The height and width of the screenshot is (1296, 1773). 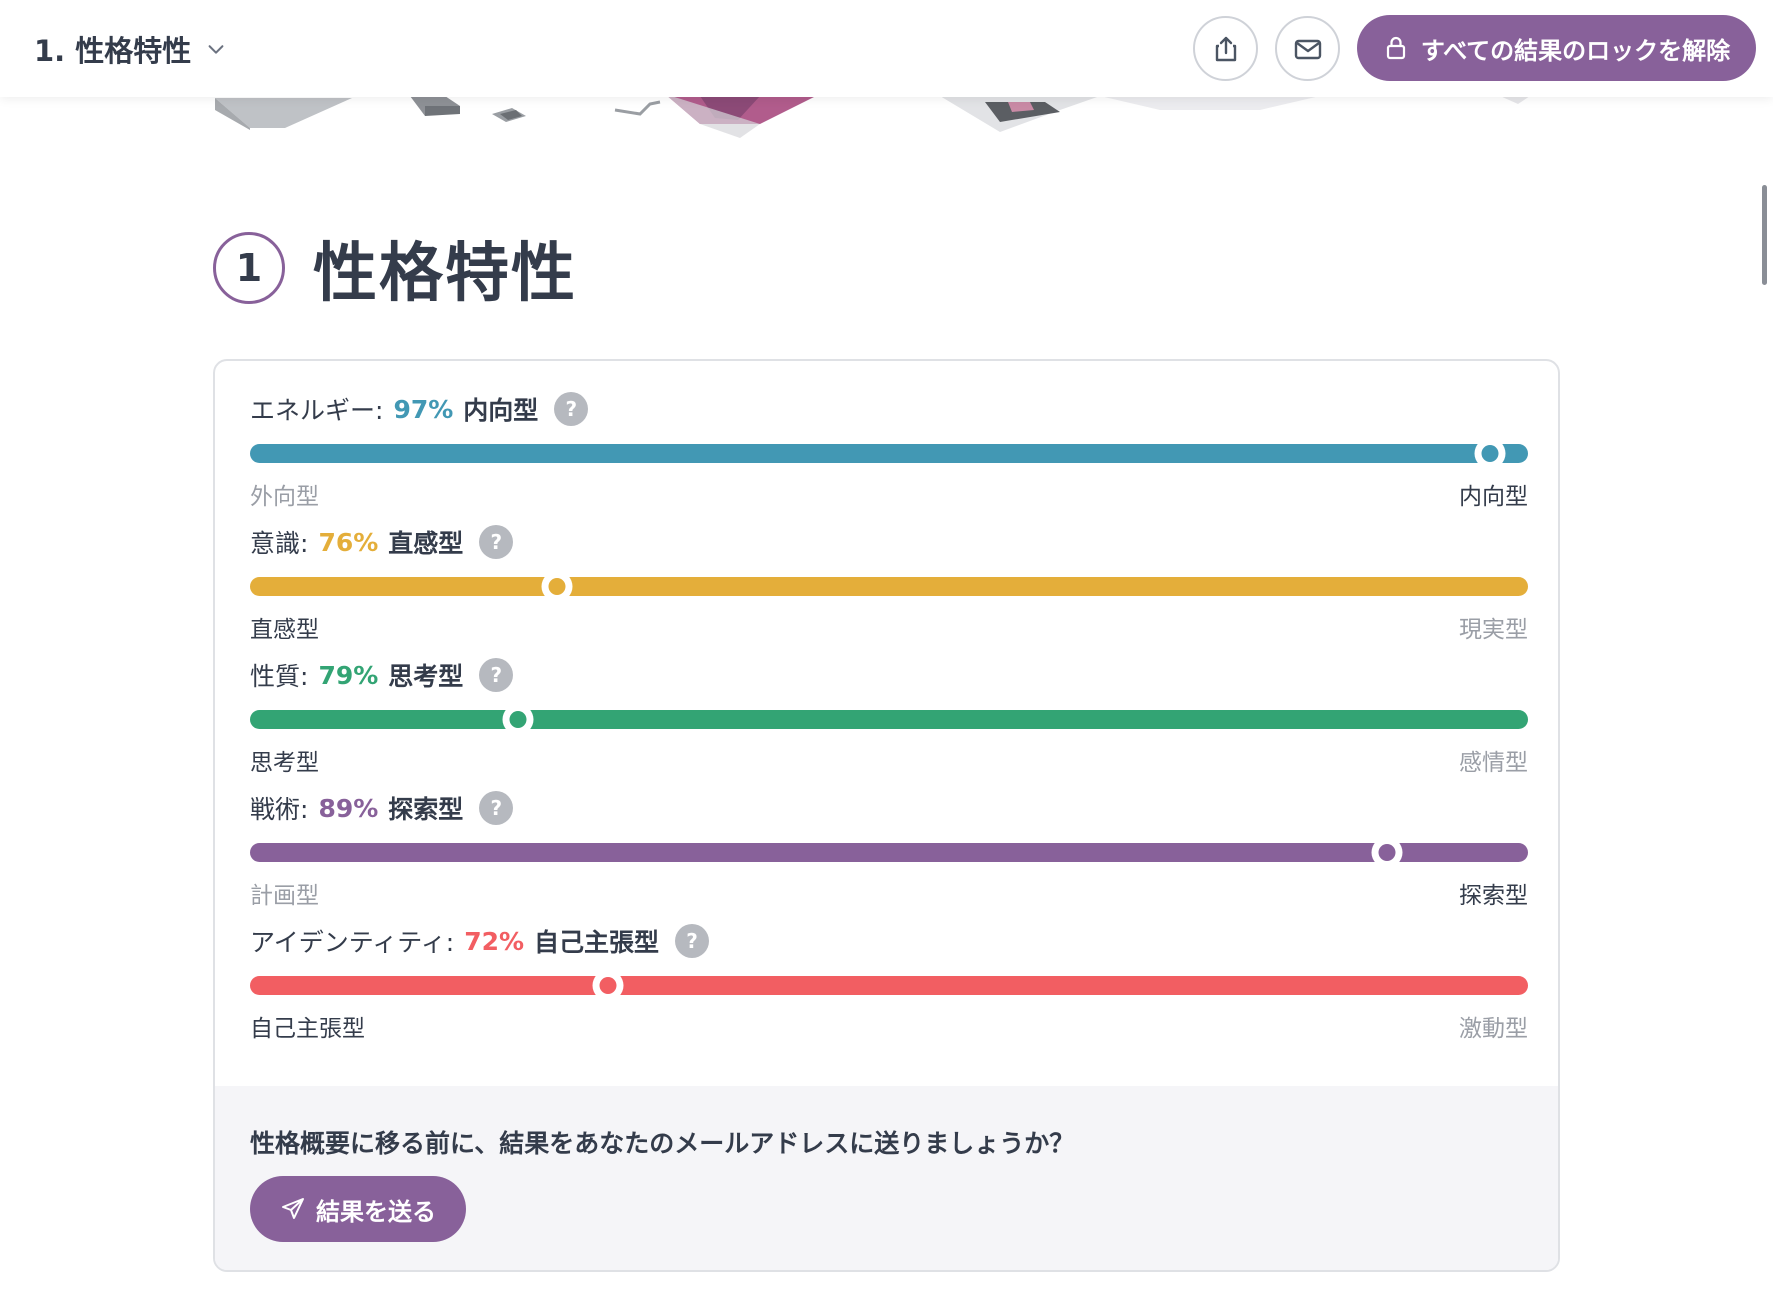 I want to click on paper-plane-icon, so click(x=293, y=1208).